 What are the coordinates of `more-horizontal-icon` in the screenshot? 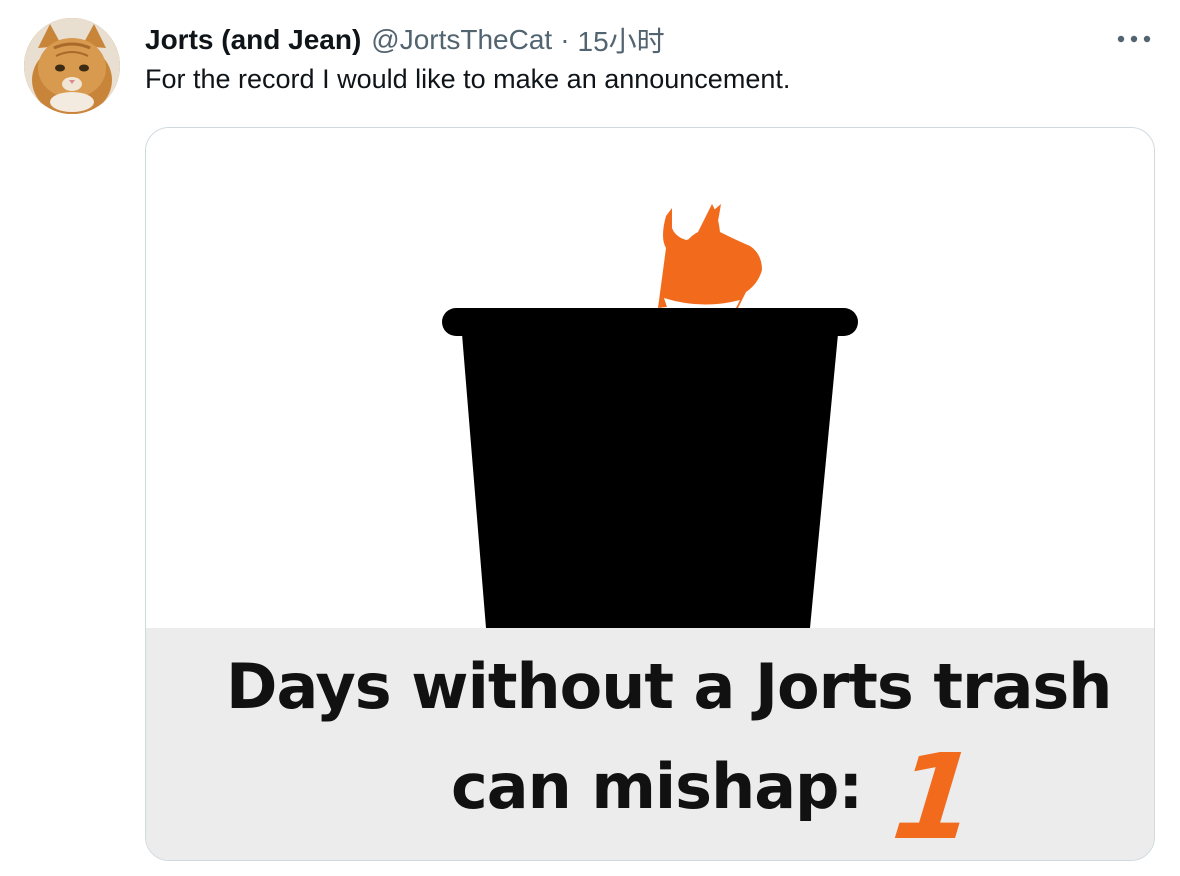 It's located at (1134, 39).